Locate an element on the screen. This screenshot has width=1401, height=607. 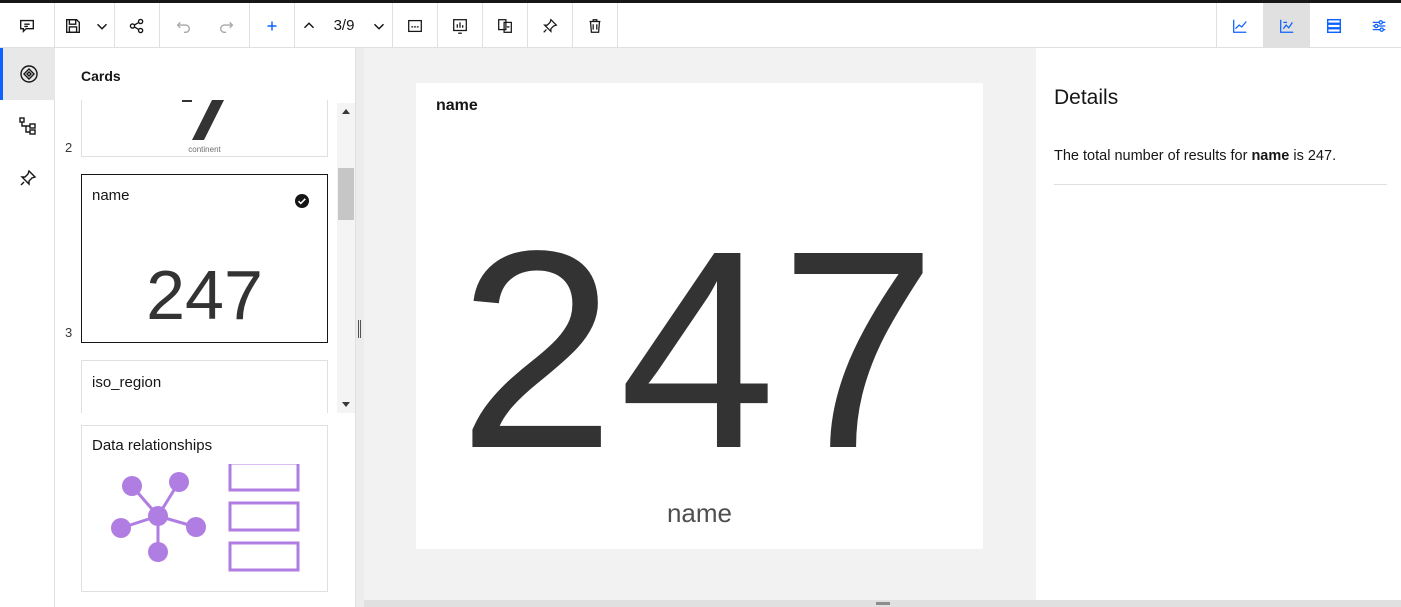
details-divider is located at coordinates (1220, 184).